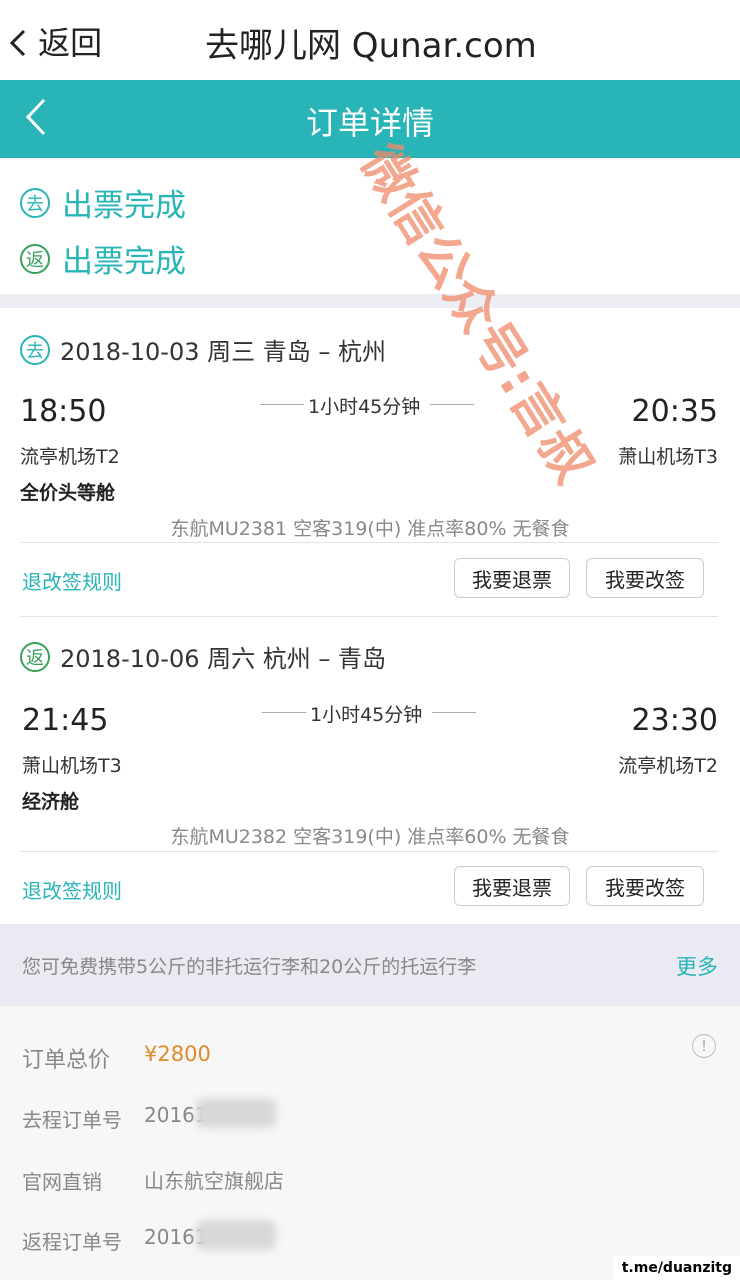 This screenshot has height=1280, width=740. I want to click on flight-info: 东航MU2381 空客319(中) 准点率80% 无餐食, so click(370, 529).